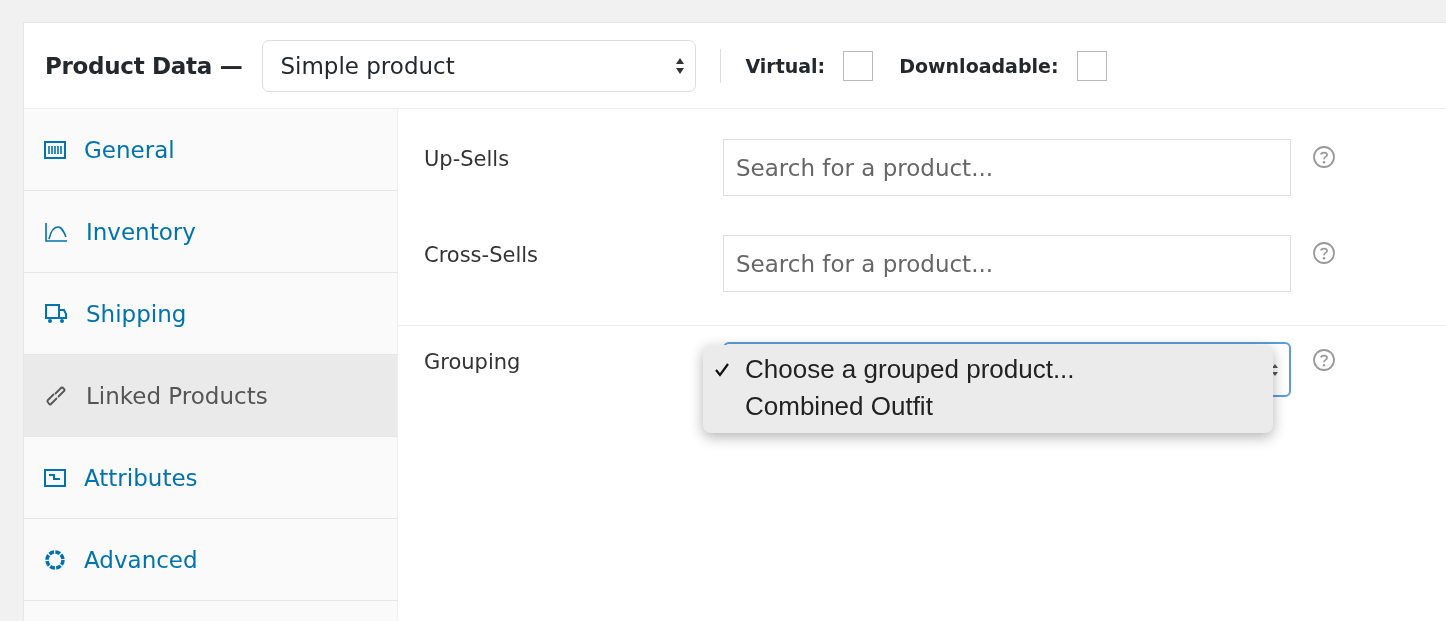 The image size is (1446, 621). What do you see at coordinates (210, 560) in the screenshot?
I see `sidebar-tab: Advanced` at bounding box center [210, 560].